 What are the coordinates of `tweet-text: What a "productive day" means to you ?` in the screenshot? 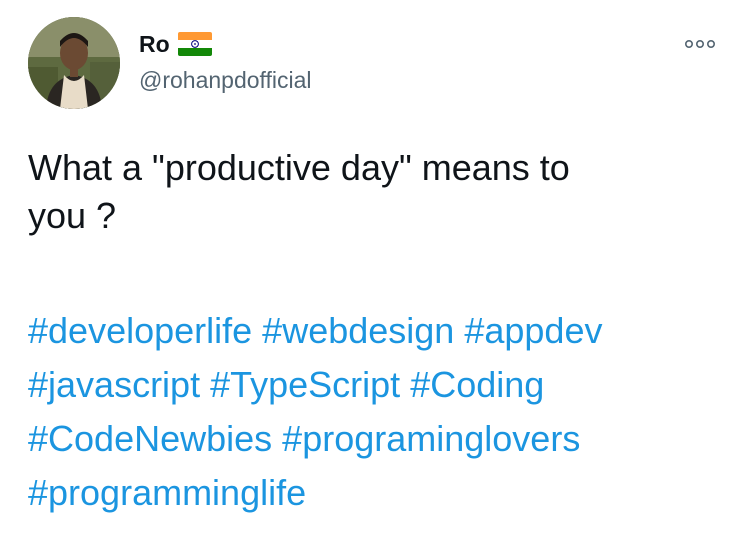 It's located at (299, 191).